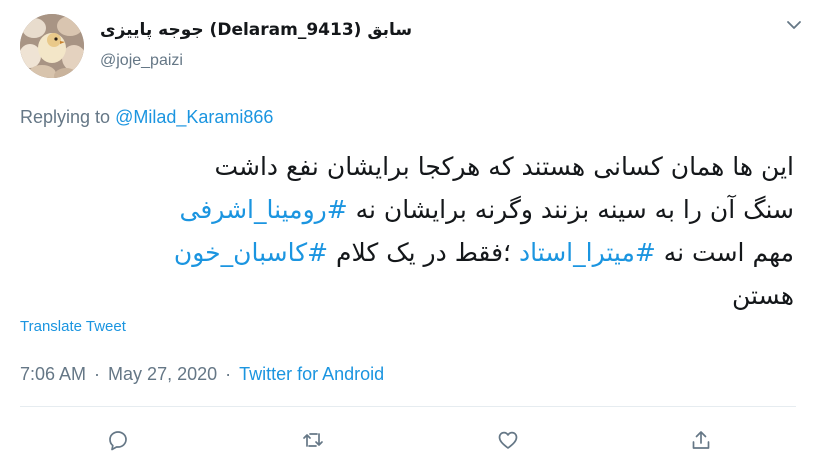  Describe the element at coordinates (194, 117) in the screenshot. I see `reply-mention-link: @Milad_Karami866` at that location.